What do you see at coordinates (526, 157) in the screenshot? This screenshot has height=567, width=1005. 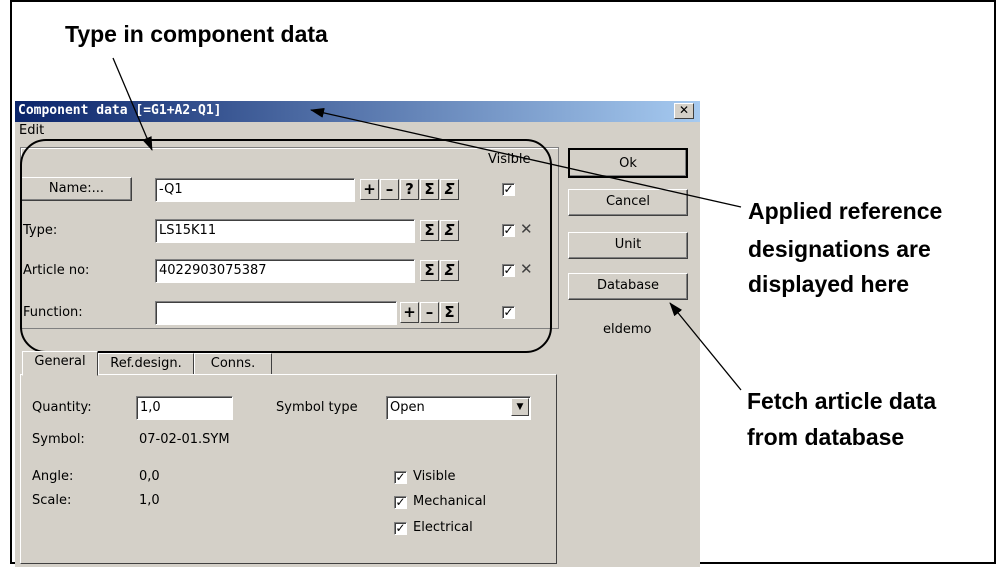 I see `arrow-applied-ref` at bounding box center [526, 157].